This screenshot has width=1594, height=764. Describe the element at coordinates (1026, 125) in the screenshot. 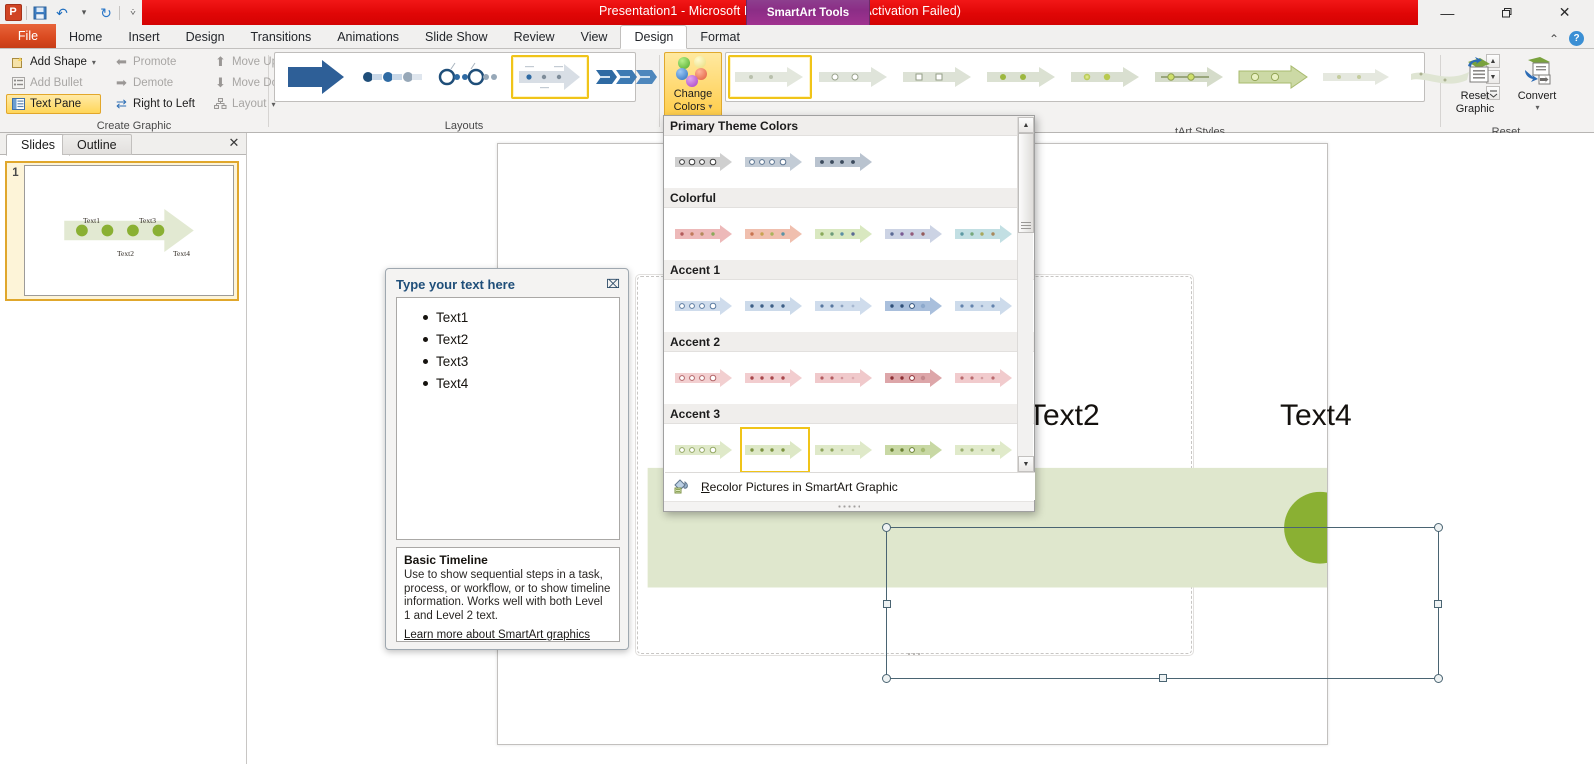

I see `color-gallery-scroll-up-button: ▲` at that location.